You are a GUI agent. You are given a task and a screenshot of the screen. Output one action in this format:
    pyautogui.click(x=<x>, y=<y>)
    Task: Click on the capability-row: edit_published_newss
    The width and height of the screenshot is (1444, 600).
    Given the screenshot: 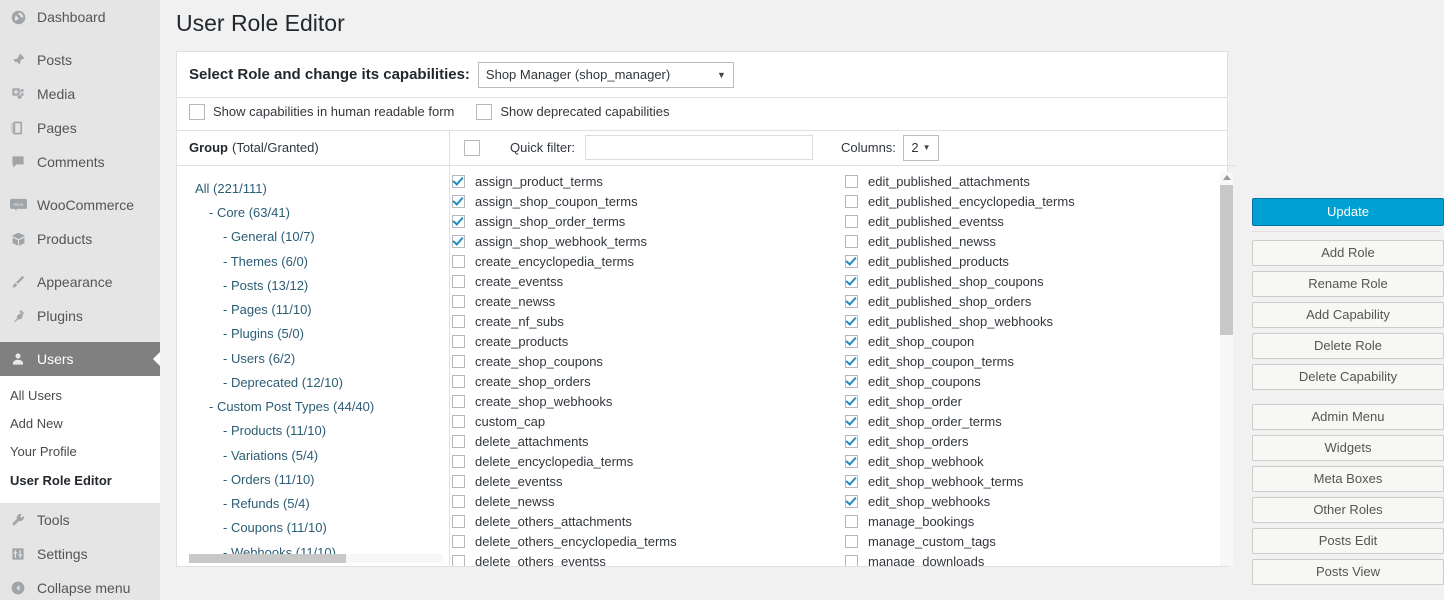 What is the action you would take?
    pyautogui.click(x=1039, y=242)
    